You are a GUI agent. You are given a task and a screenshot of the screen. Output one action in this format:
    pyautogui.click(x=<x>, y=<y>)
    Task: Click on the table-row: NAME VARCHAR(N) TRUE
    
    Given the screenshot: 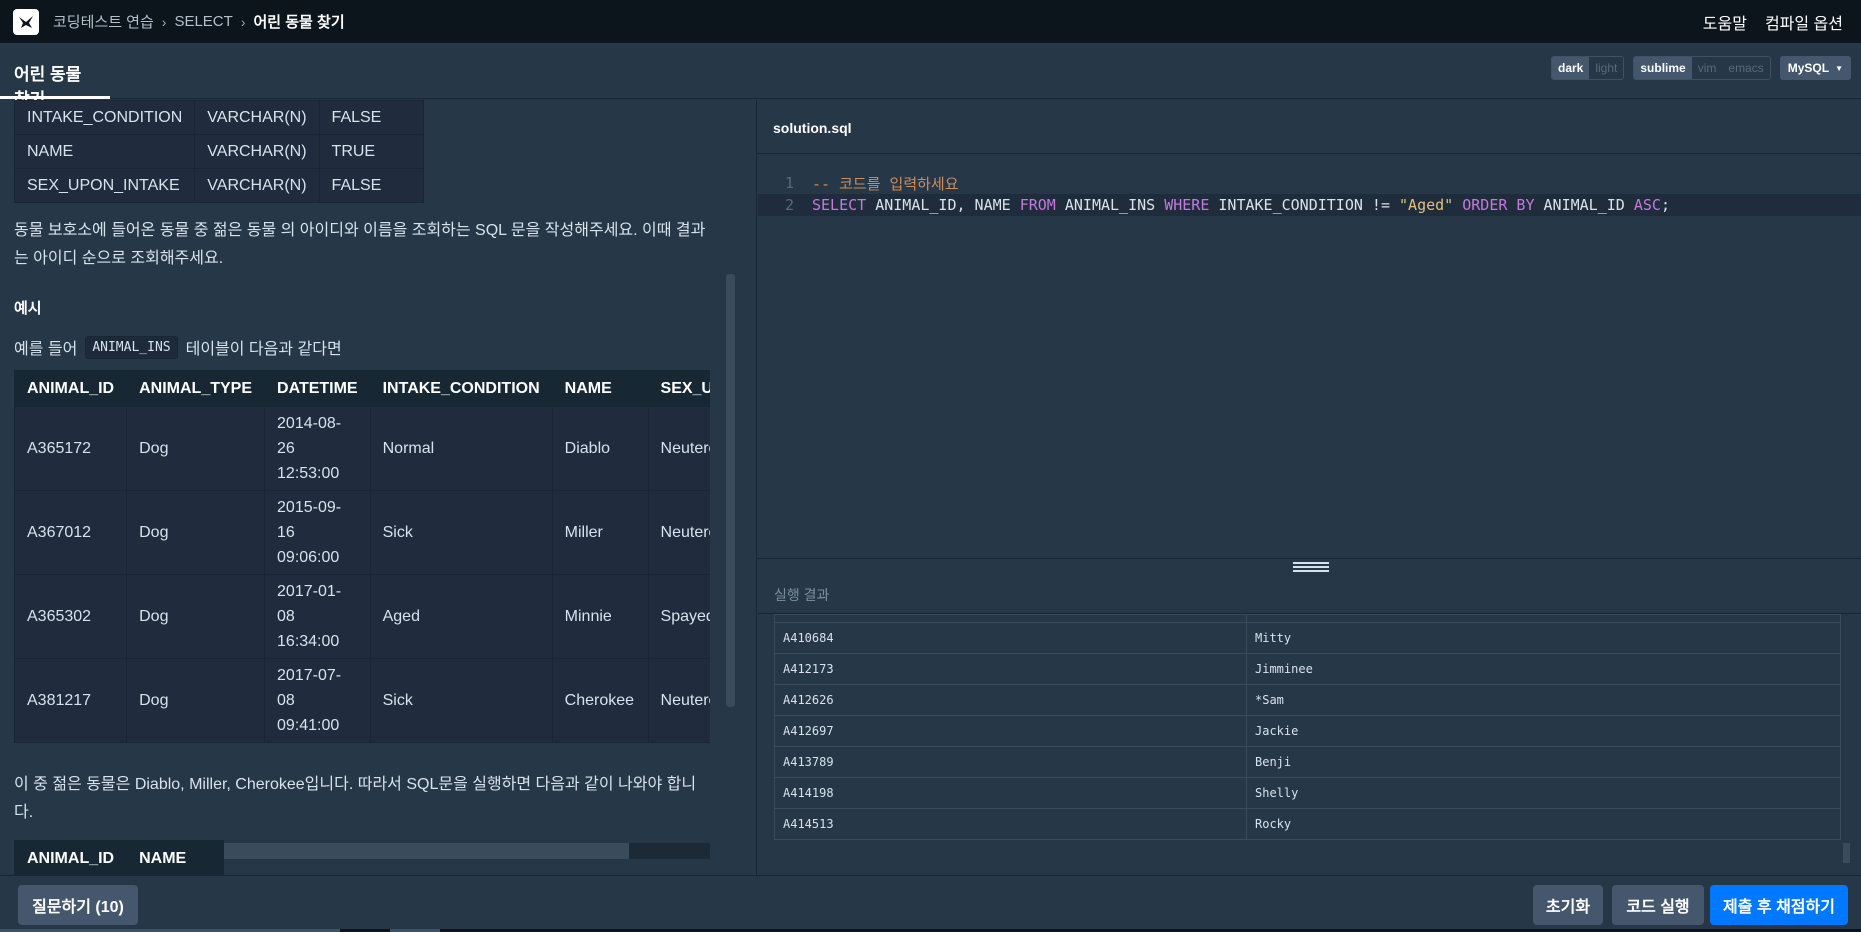 What is the action you would take?
    pyautogui.click(x=218, y=151)
    